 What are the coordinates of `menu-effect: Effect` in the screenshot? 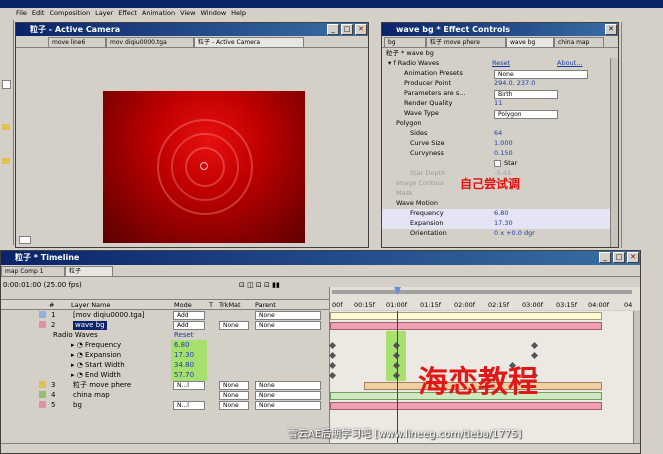 It's located at (127, 13).